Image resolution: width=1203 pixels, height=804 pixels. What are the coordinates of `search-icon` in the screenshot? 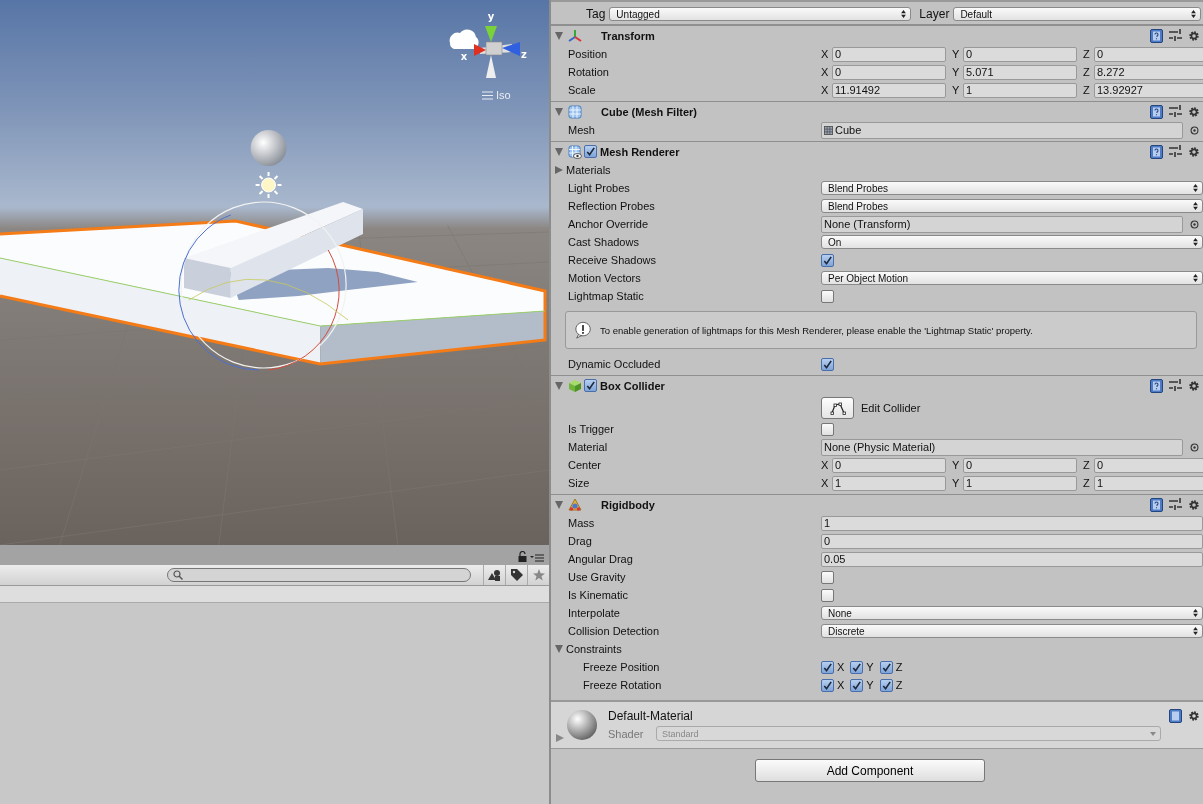 It's located at (178, 575).